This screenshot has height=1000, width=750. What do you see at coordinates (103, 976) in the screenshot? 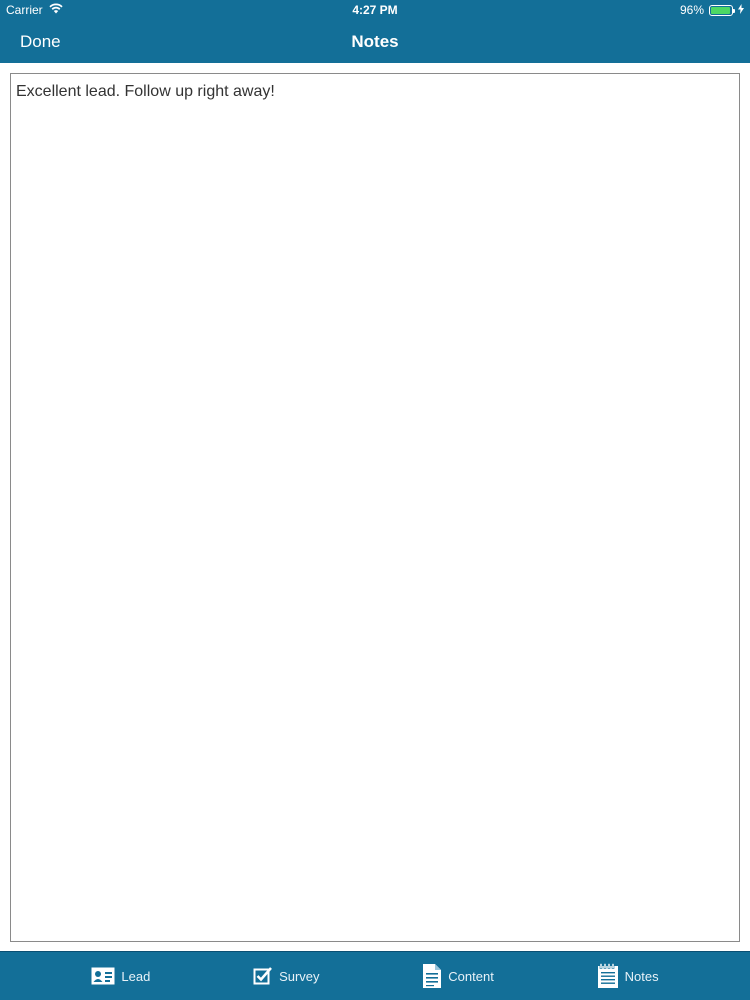
I see `contact-card-icon` at bounding box center [103, 976].